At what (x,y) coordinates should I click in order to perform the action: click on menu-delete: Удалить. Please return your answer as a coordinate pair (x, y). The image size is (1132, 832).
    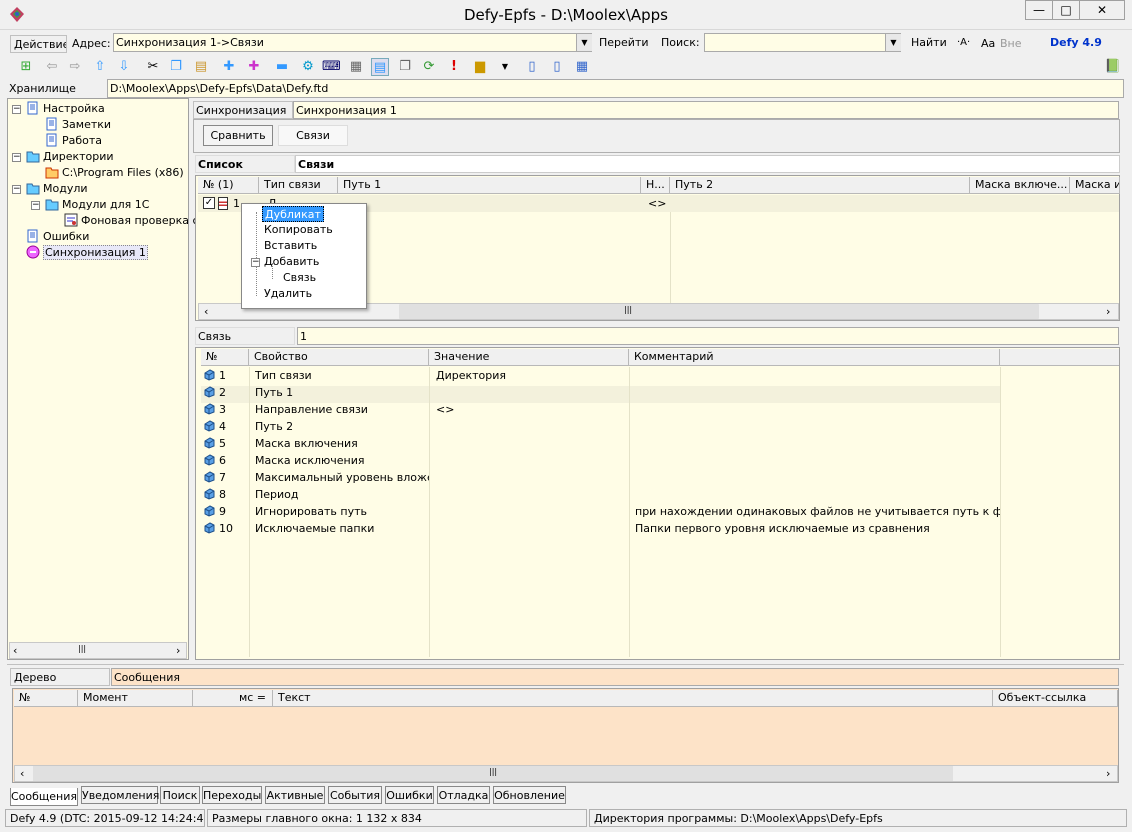
    Looking at the image, I should click on (288, 294).